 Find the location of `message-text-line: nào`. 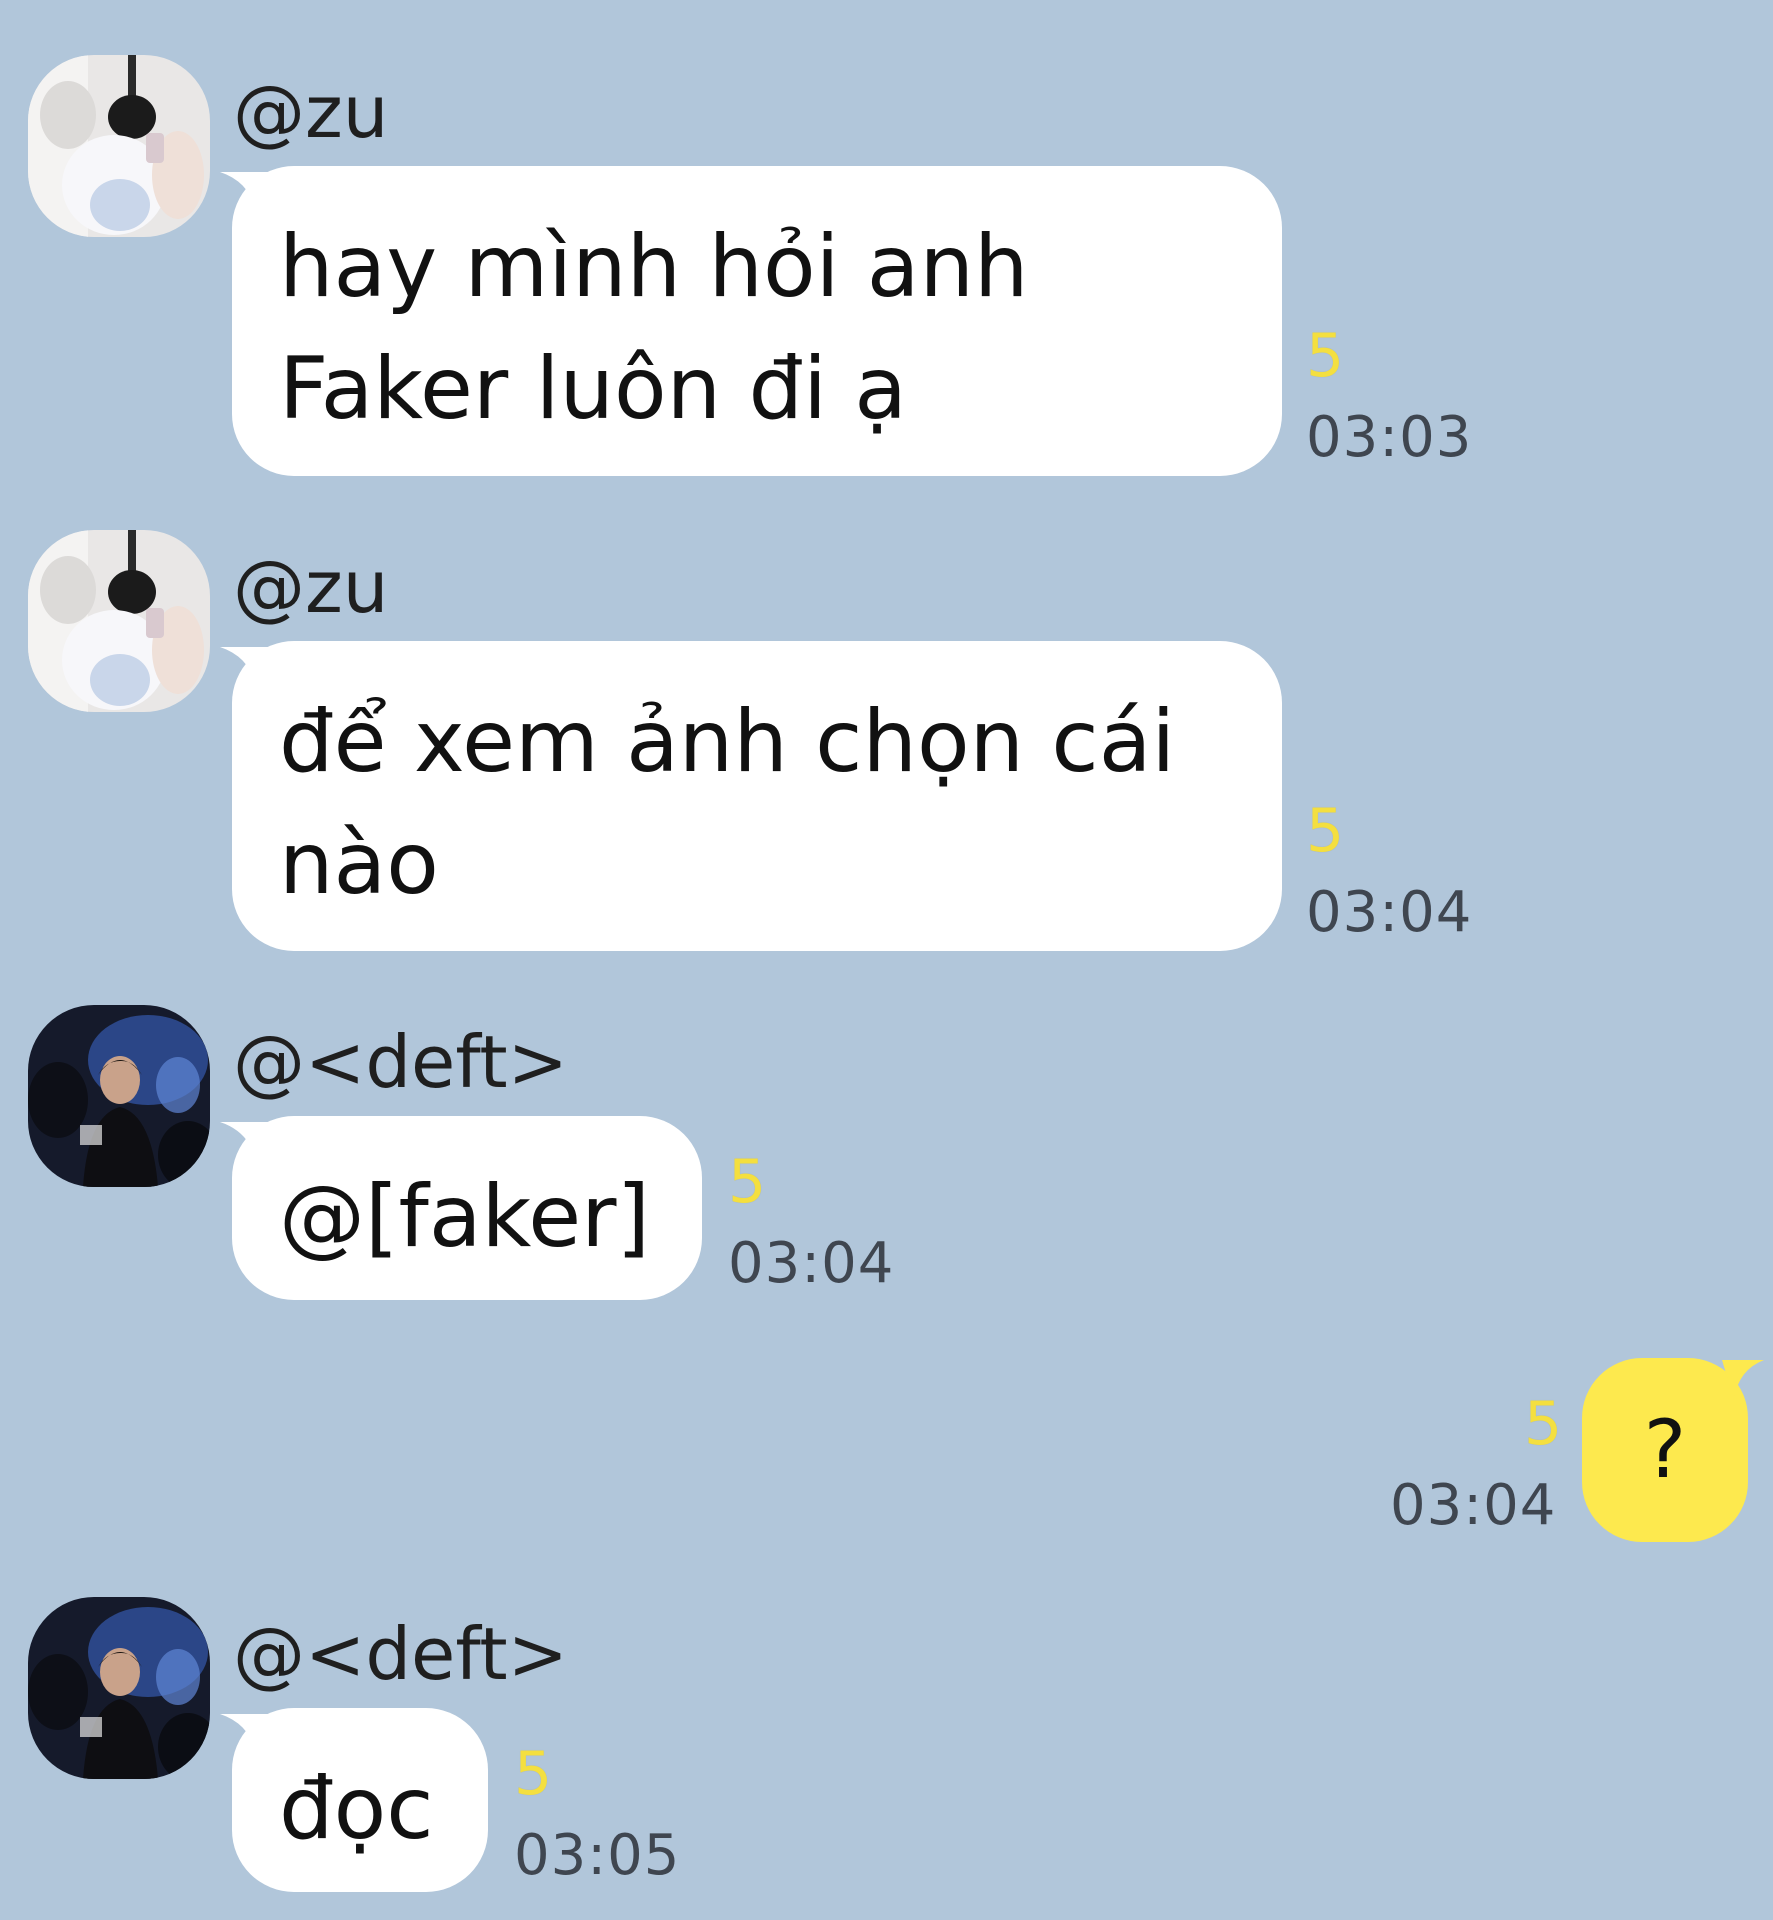

message-text-line: nào is located at coordinates (359, 864).